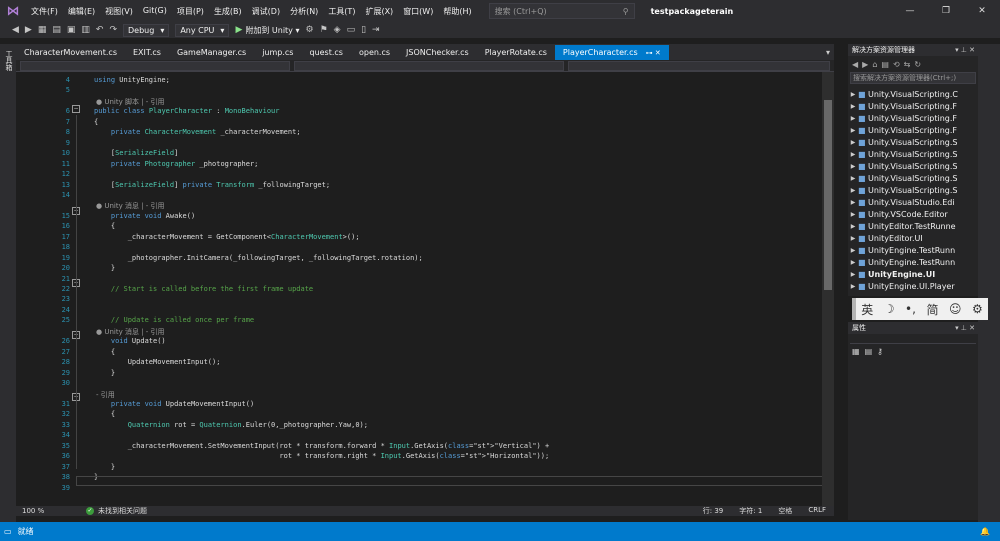 The image size is (1000, 541). What do you see at coordinates (85, 30) in the screenshot?
I see `save-all-icon: ▥` at bounding box center [85, 30].